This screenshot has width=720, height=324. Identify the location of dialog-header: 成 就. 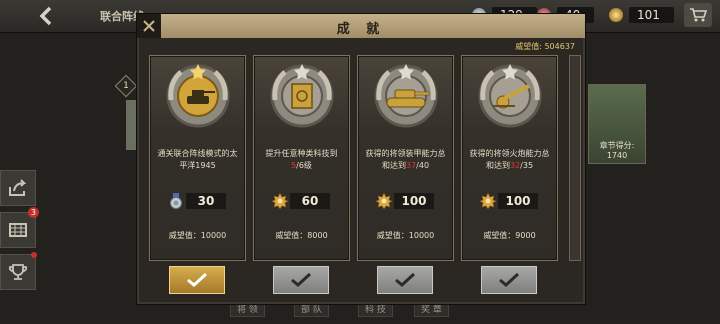
(361, 26).